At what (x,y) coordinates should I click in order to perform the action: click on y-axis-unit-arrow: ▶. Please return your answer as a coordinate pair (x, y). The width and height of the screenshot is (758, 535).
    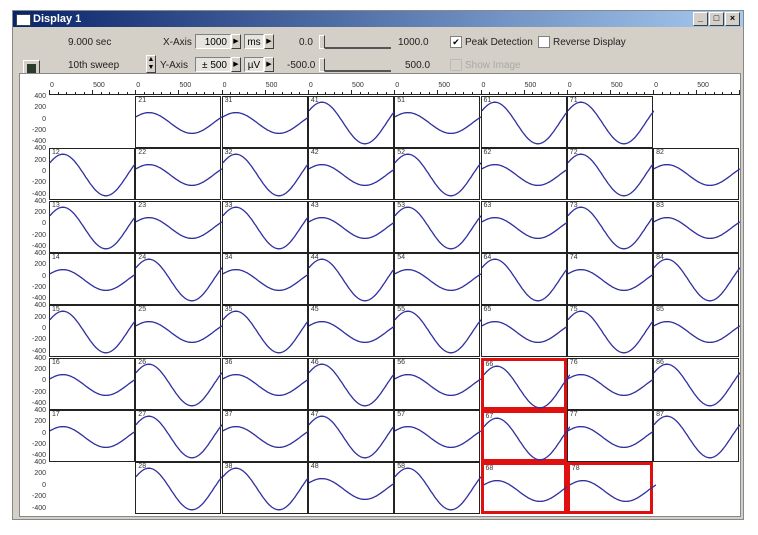
    Looking at the image, I should click on (269, 64).